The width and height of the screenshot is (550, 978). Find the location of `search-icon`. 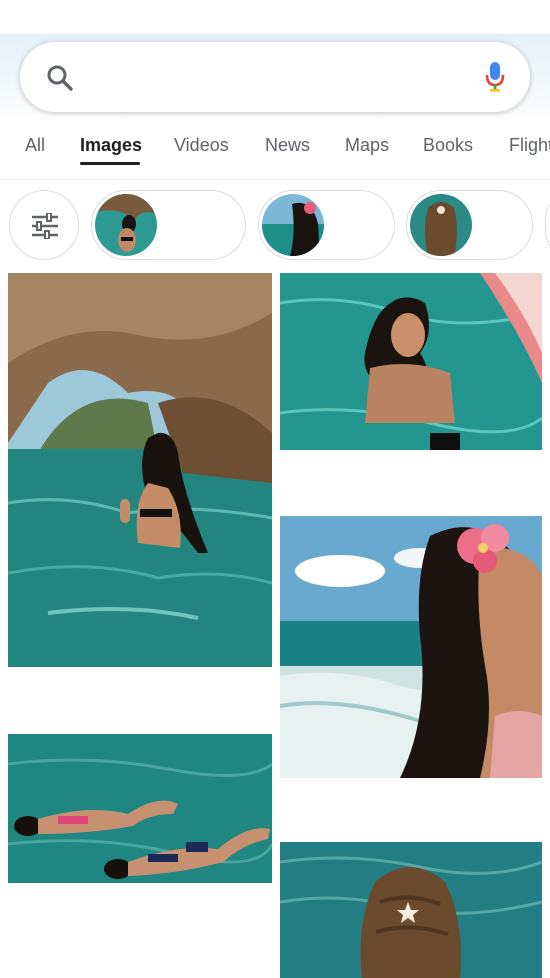

search-icon is located at coordinates (60, 78).